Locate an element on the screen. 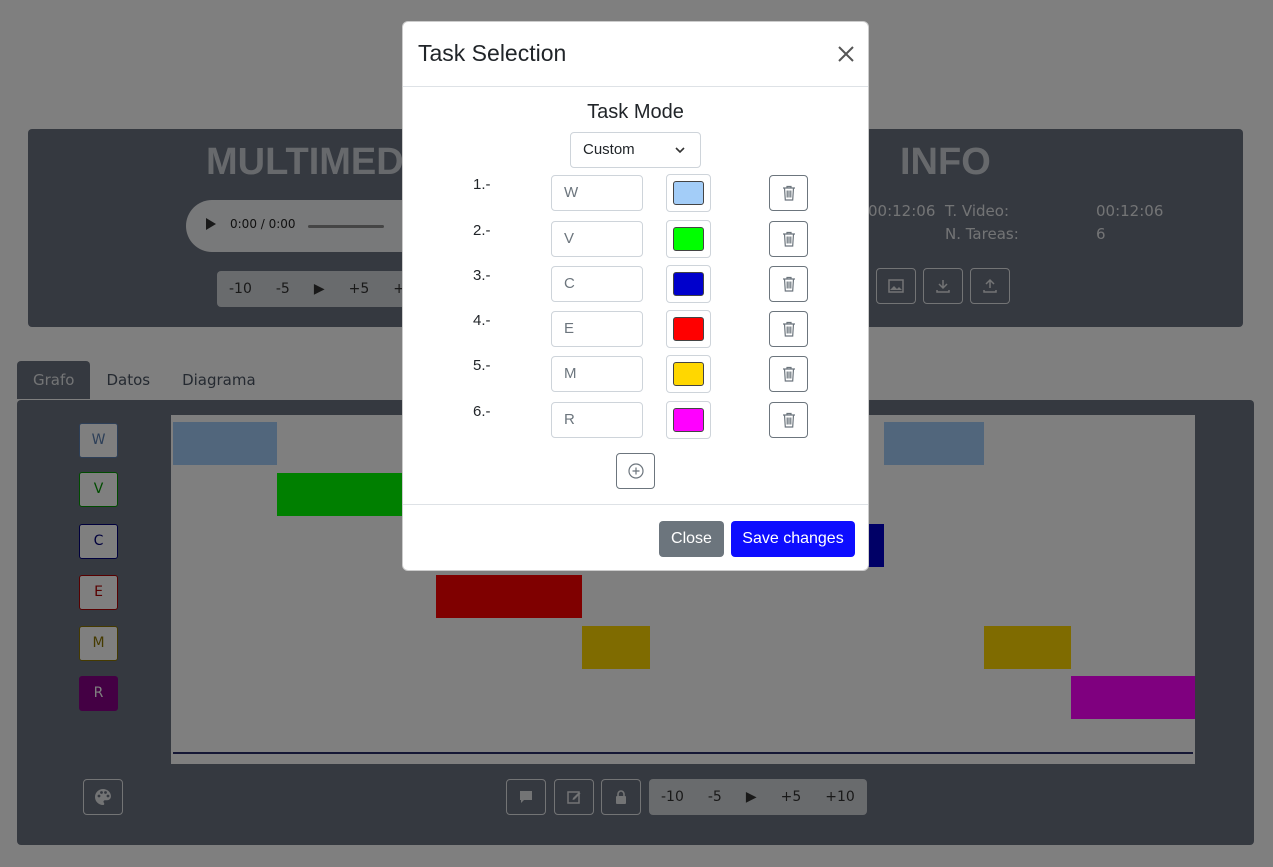 This screenshot has height=867, width=1273. save-changes-button: Save changes is located at coordinates (793, 539).